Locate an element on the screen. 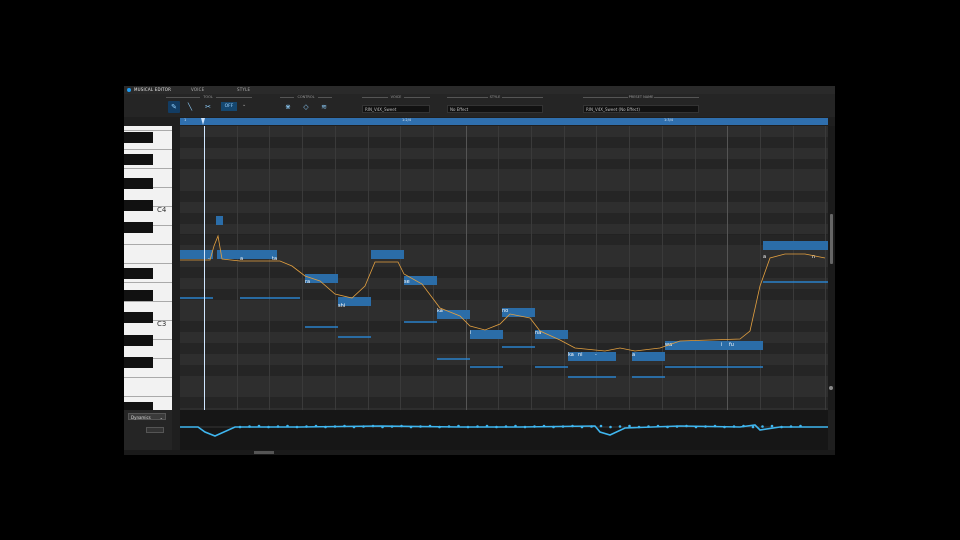 Image resolution: width=960 pixels, height=540 pixels. preset-name-field: RIN_V4X_Sweet (No Effect) is located at coordinates (641, 109).